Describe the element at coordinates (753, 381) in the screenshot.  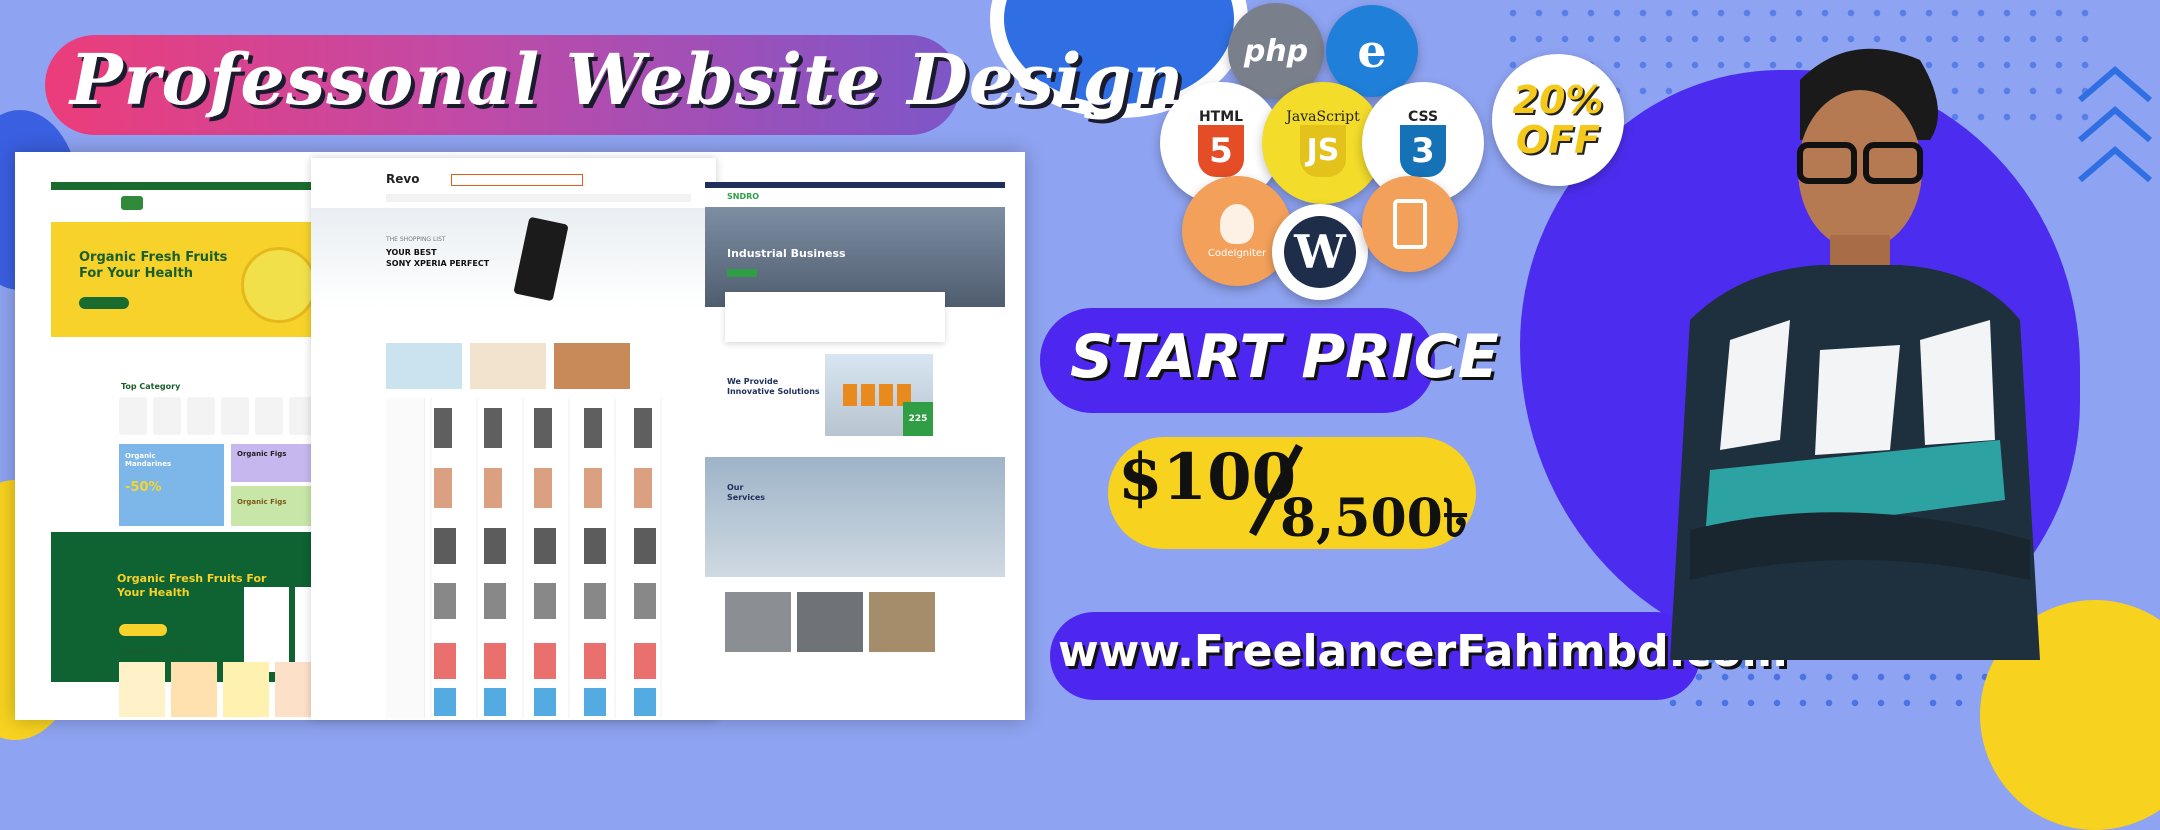
I see `mock3-provide-line1: We Provide` at that location.